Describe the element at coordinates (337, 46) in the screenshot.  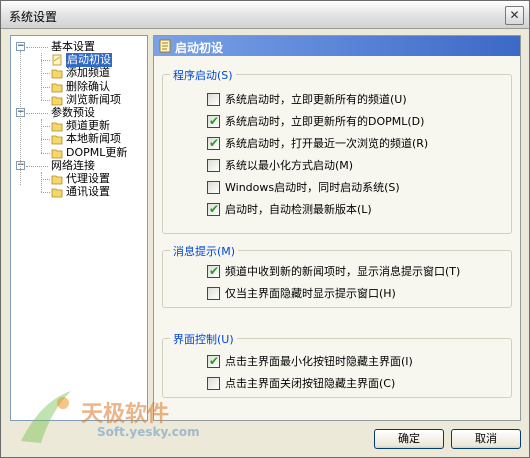
I see `panel-header: 启动初设` at that location.